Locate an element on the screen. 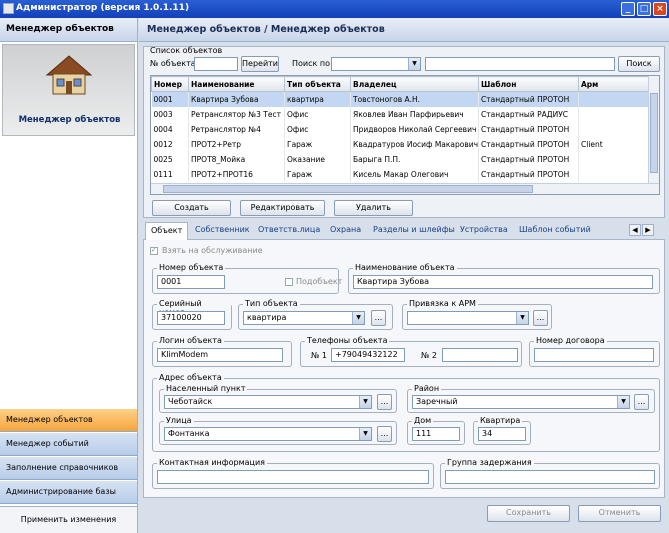 Image resolution: width=669 pixels, height=533 pixels. district-select: Заречный ▼ is located at coordinates (521, 402).